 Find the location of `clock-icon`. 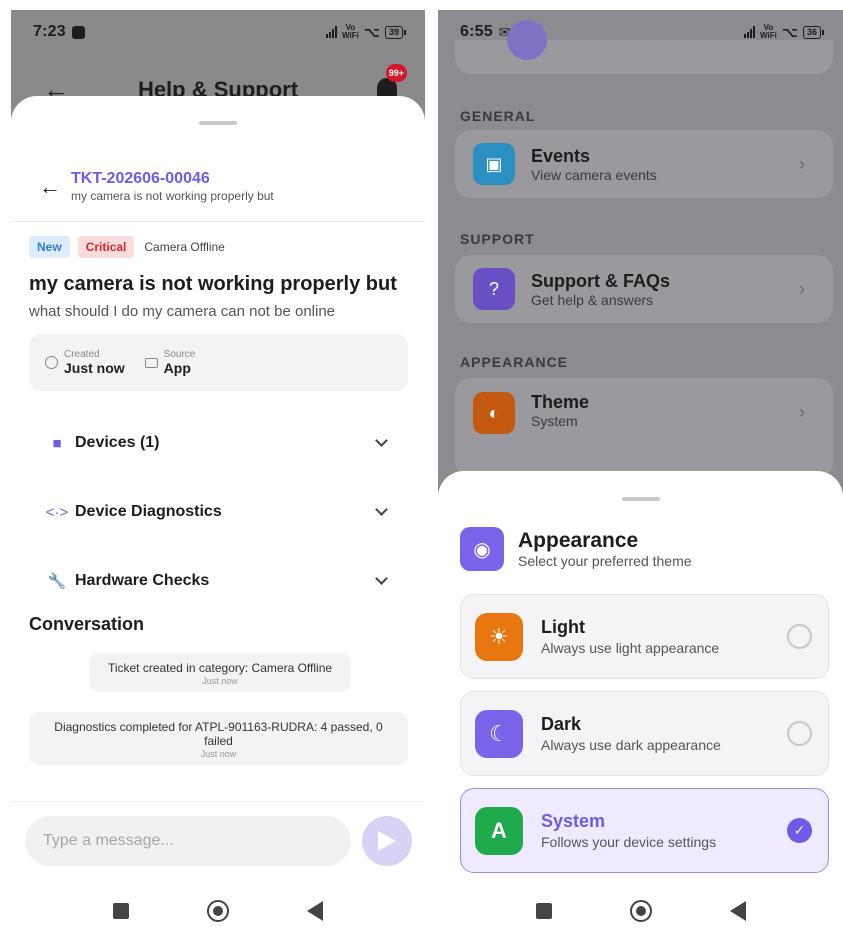

clock-icon is located at coordinates (51, 362).